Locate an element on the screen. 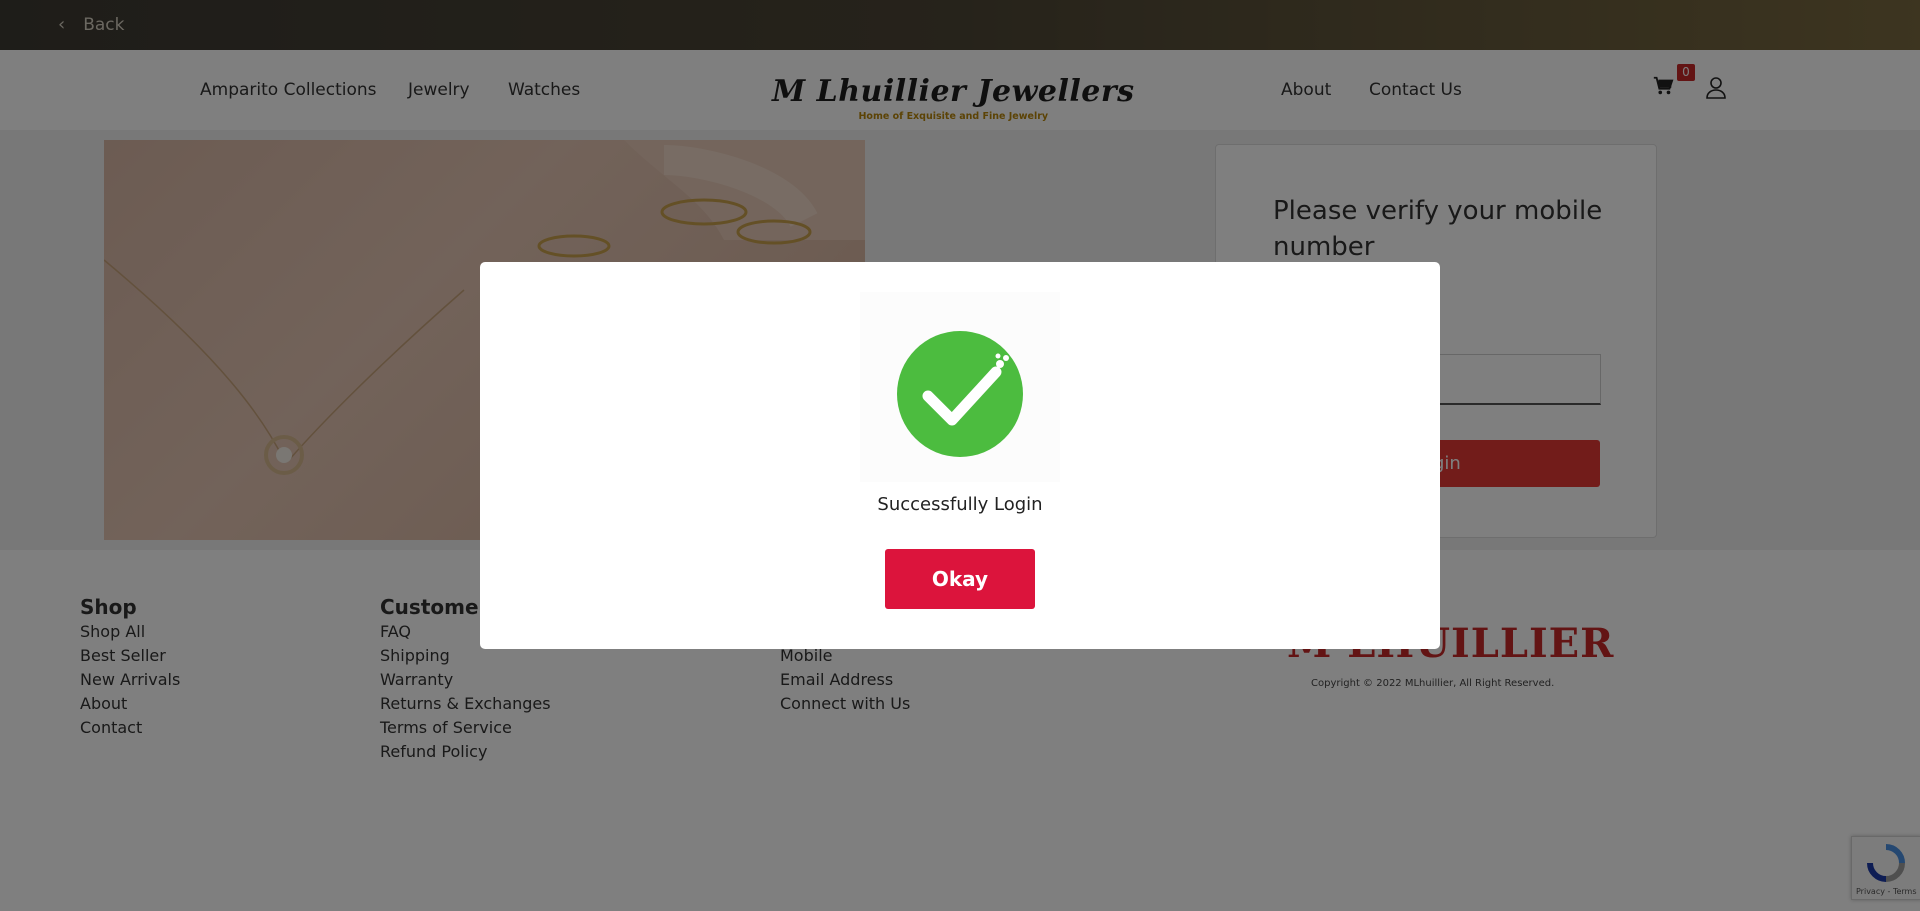  okay-button: Okay is located at coordinates (960, 579).